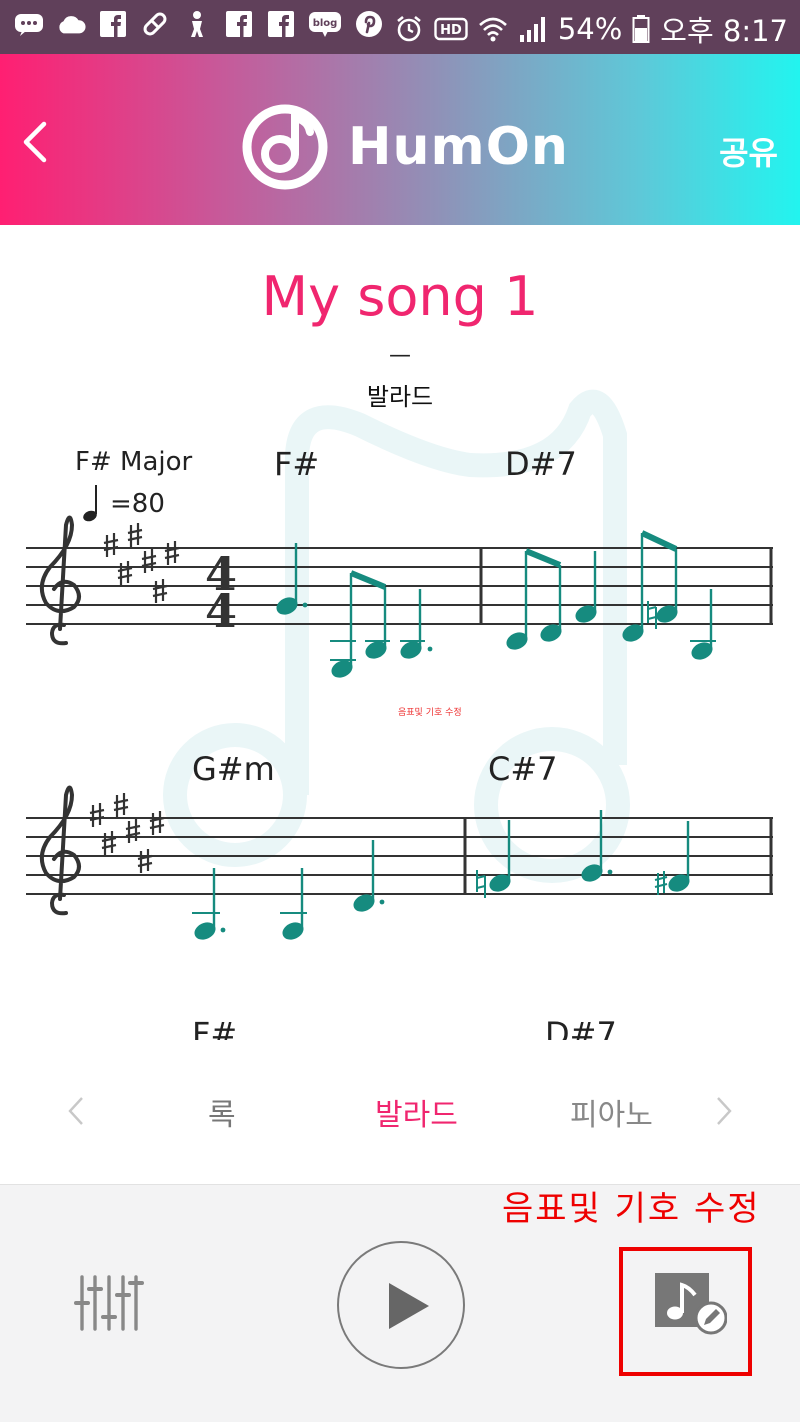 This screenshot has width=800, height=1422. I want to click on tab-piano: 피아노, so click(611, 1112).